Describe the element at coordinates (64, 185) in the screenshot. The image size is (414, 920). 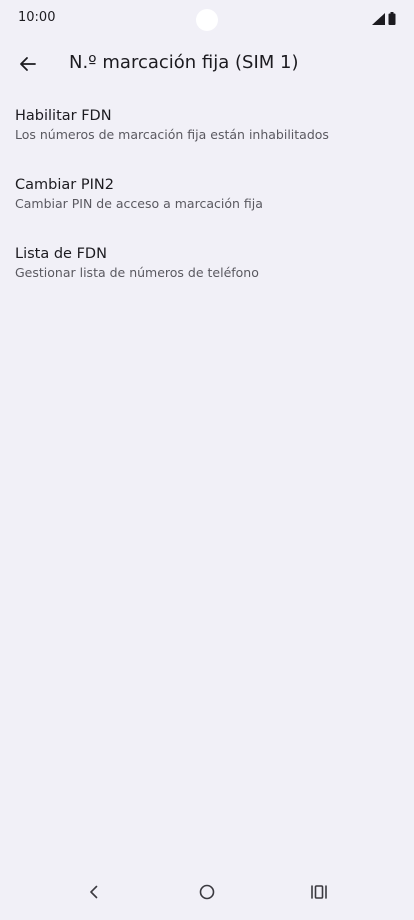
I see `setting-title: Cambiar PIN2` at that location.